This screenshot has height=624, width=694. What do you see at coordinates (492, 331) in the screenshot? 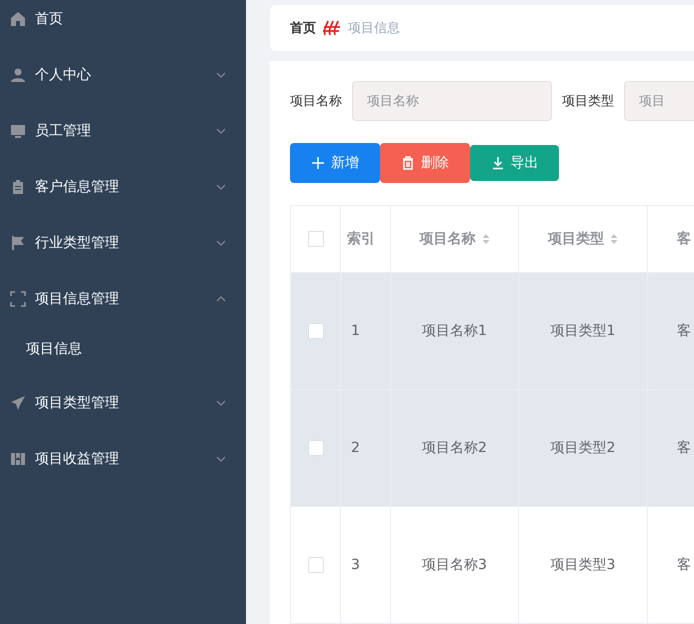
I see `table-row: 1 项目名称1 项目类型1 客` at bounding box center [492, 331].